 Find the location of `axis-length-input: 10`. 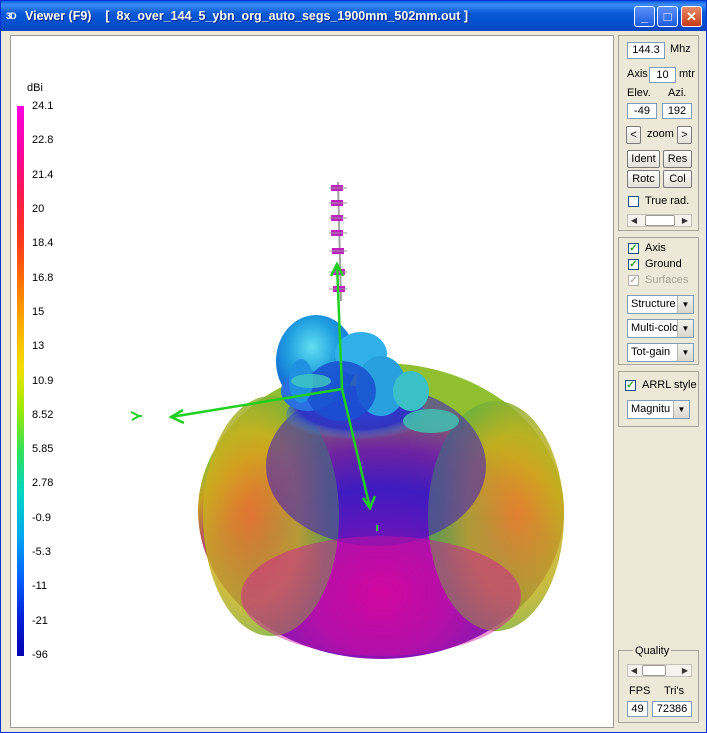

axis-length-input: 10 is located at coordinates (662, 75).